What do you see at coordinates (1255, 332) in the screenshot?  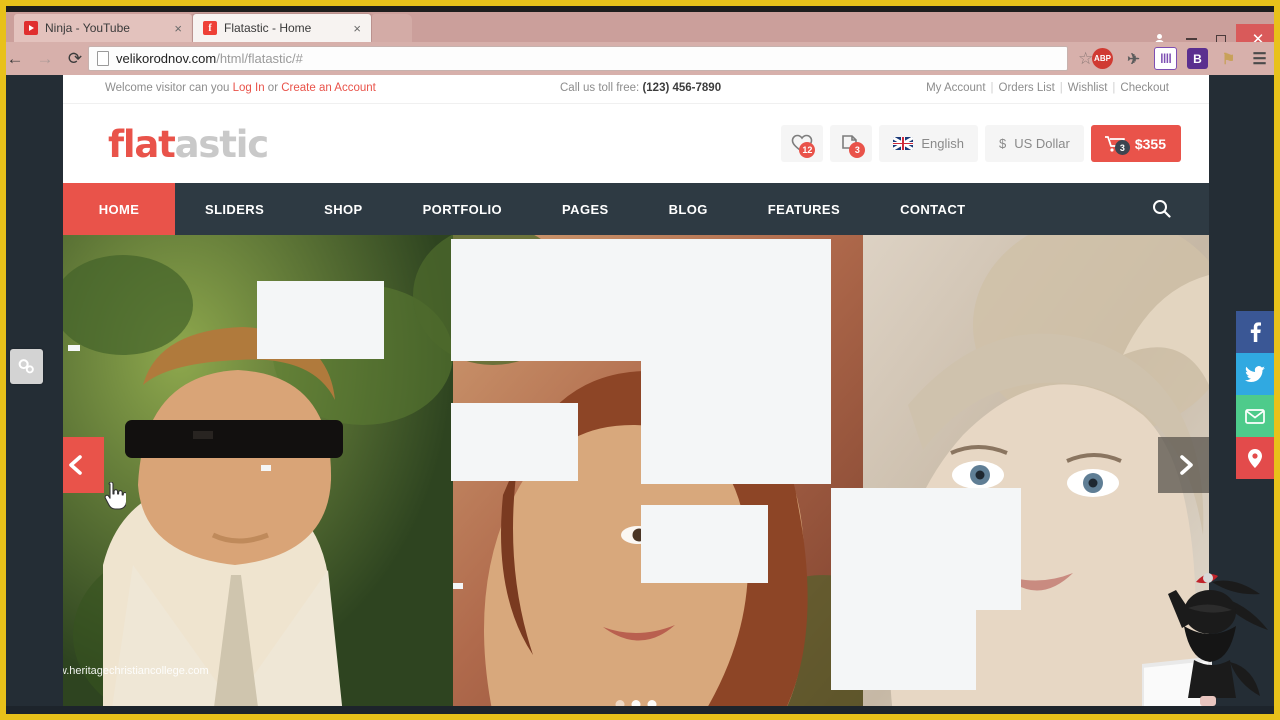 I see `facebook-icon` at bounding box center [1255, 332].